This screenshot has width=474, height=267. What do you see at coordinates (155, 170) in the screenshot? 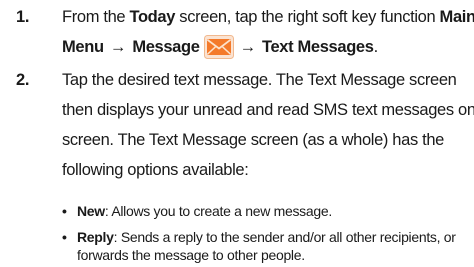
I see `step-2-line: following options available:` at bounding box center [155, 170].